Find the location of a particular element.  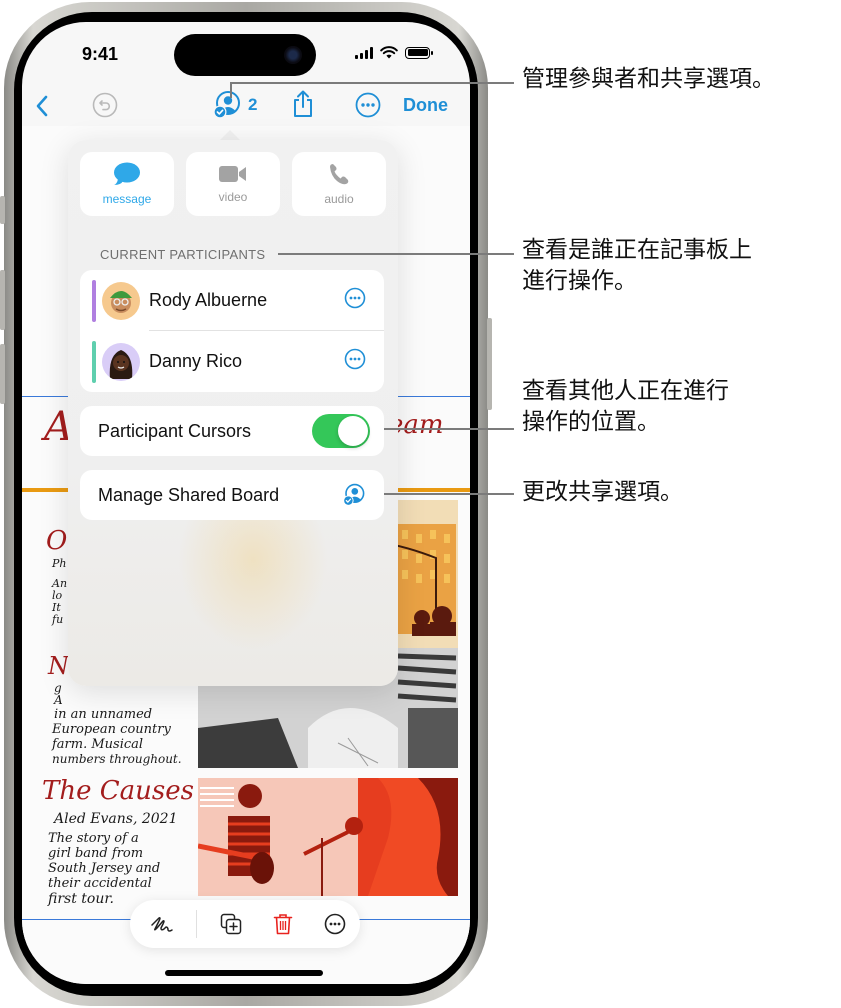

volume-down-button is located at coordinates (2, 374).